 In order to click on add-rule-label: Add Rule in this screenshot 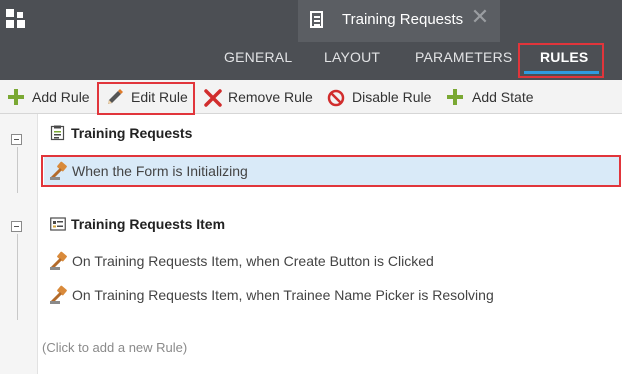, I will do `click(61, 97)`.